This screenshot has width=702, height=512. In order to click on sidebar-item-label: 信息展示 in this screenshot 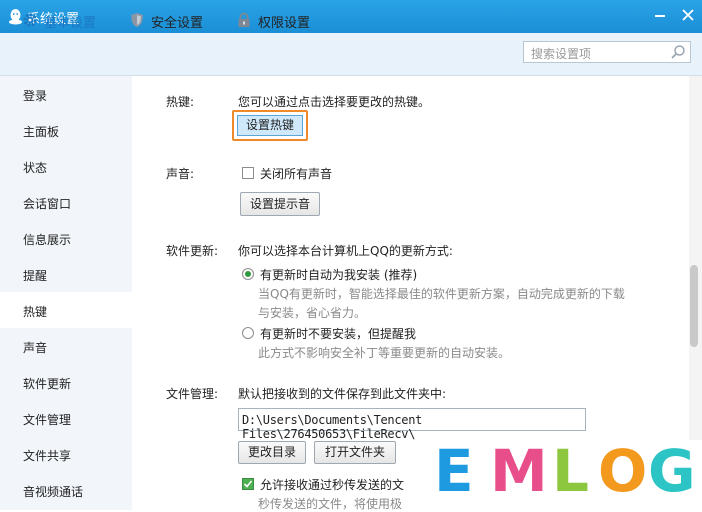, I will do `click(47, 240)`.